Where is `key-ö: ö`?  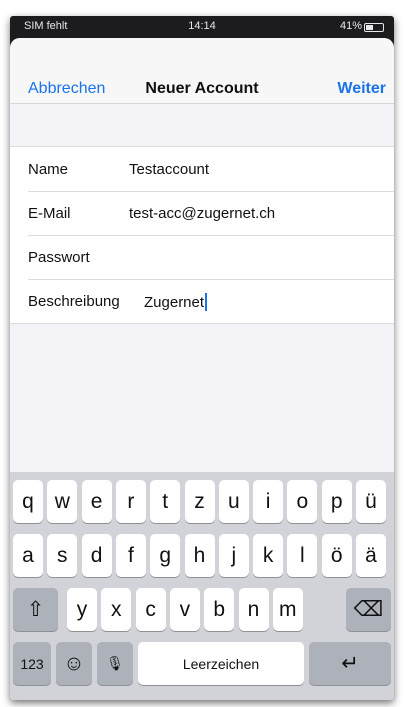 key-ö: ö is located at coordinates (336, 555).